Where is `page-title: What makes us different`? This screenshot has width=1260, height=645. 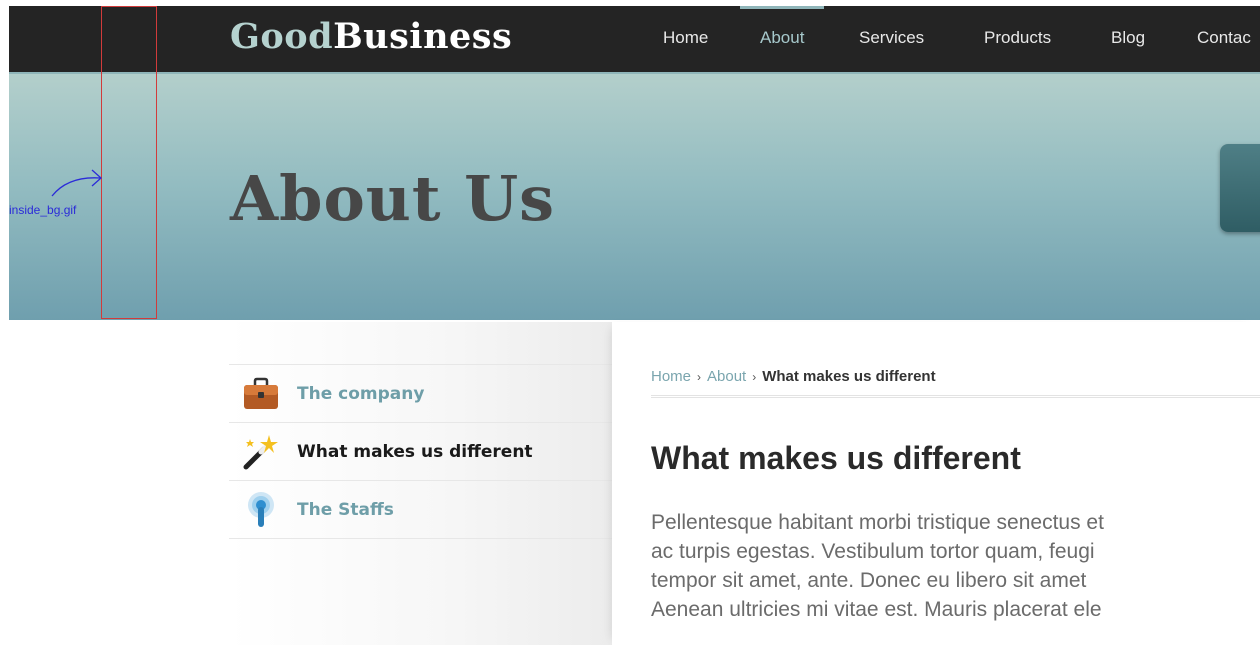 page-title: What makes us different is located at coordinates (836, 458).